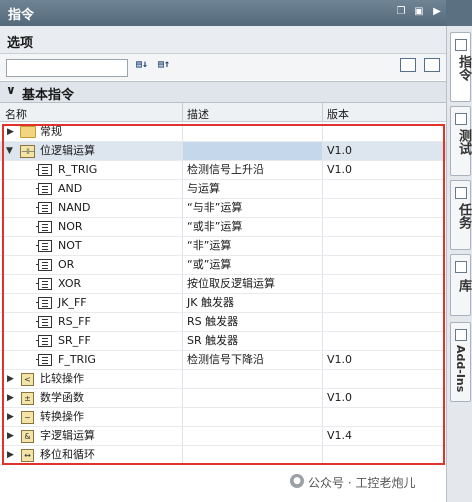  What do you see at coordinates (27, 398) in the screenshot?
I see `math-icon: ±` at bounding box center [27, 398].